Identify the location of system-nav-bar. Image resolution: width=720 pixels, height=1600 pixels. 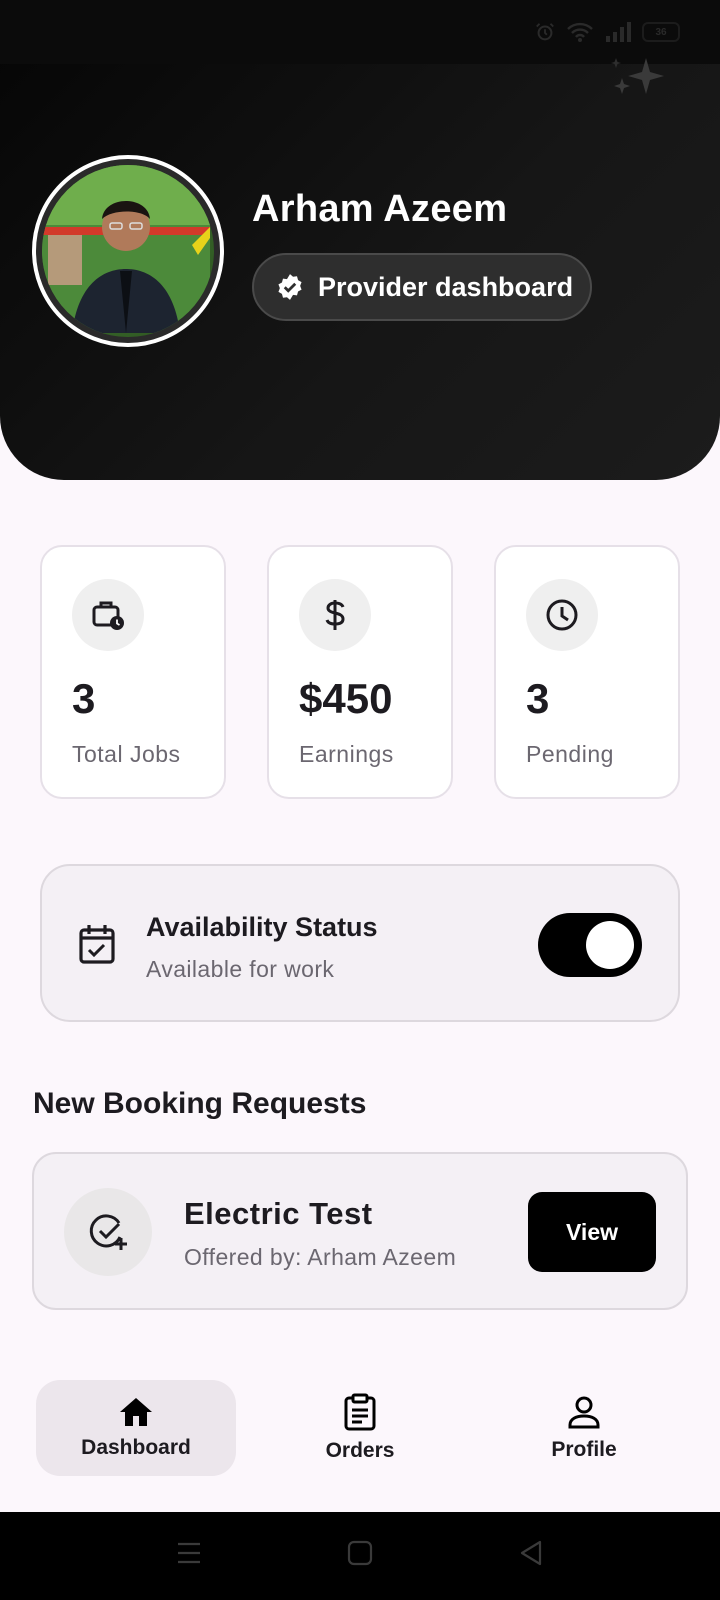
(360, 1556).